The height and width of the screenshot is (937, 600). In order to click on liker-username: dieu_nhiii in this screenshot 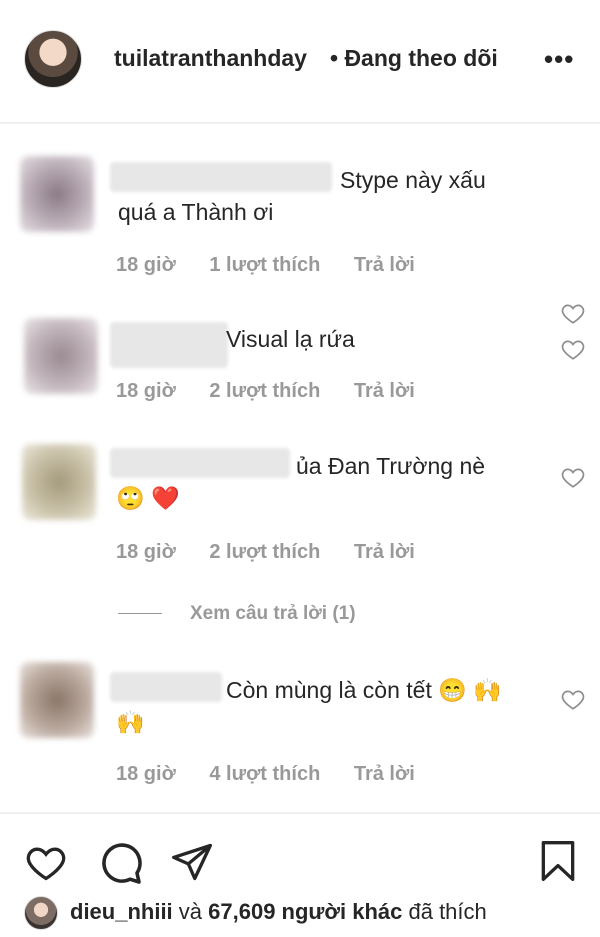, I will do `click(121, 911)`.